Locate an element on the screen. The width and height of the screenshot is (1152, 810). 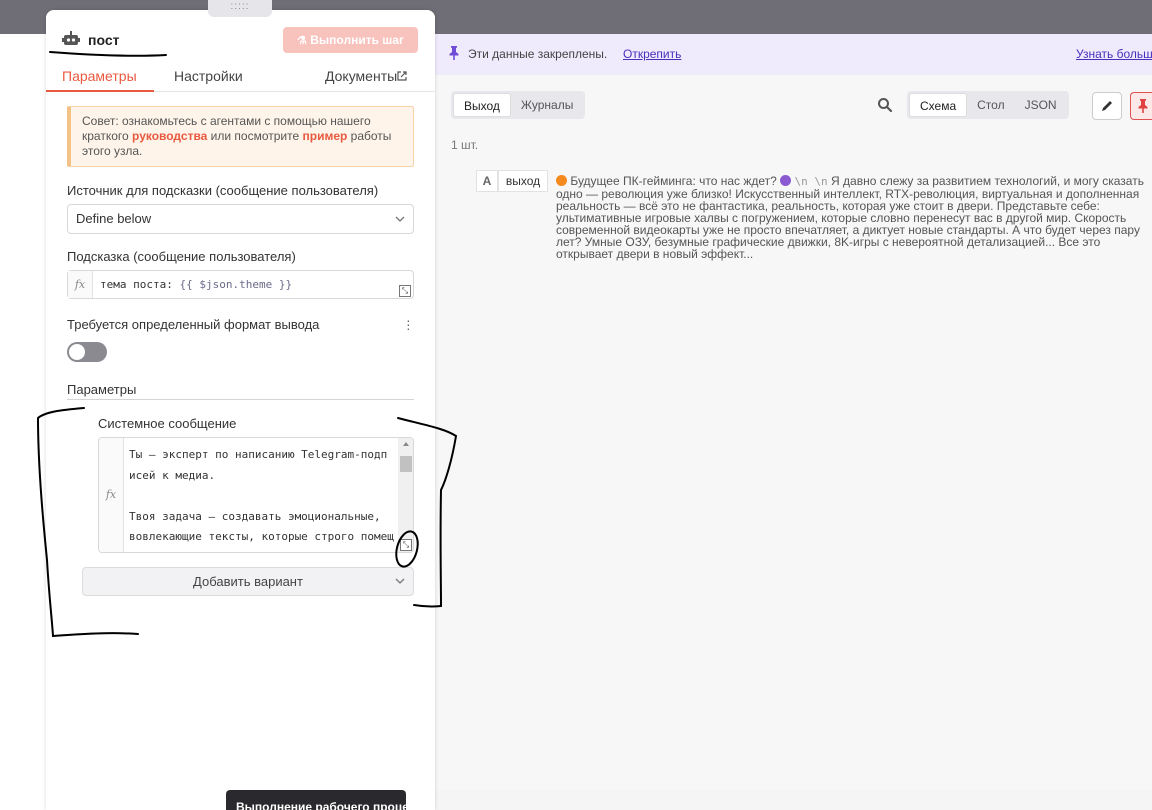
tutorial-link: руководства is located at coordinates (169, 136).